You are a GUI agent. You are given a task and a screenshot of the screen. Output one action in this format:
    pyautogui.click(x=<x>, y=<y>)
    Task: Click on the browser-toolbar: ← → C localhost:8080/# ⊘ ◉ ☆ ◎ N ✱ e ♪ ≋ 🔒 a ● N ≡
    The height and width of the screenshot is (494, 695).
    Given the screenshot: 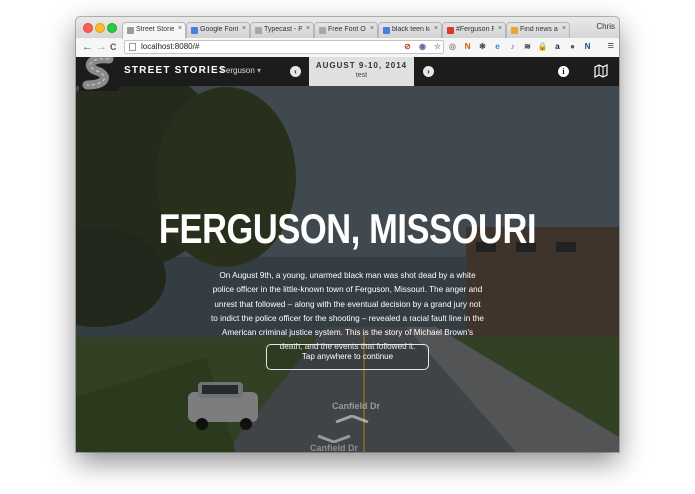 What is the action you would take?
    pyautogui.click(x=347, y=48)
    